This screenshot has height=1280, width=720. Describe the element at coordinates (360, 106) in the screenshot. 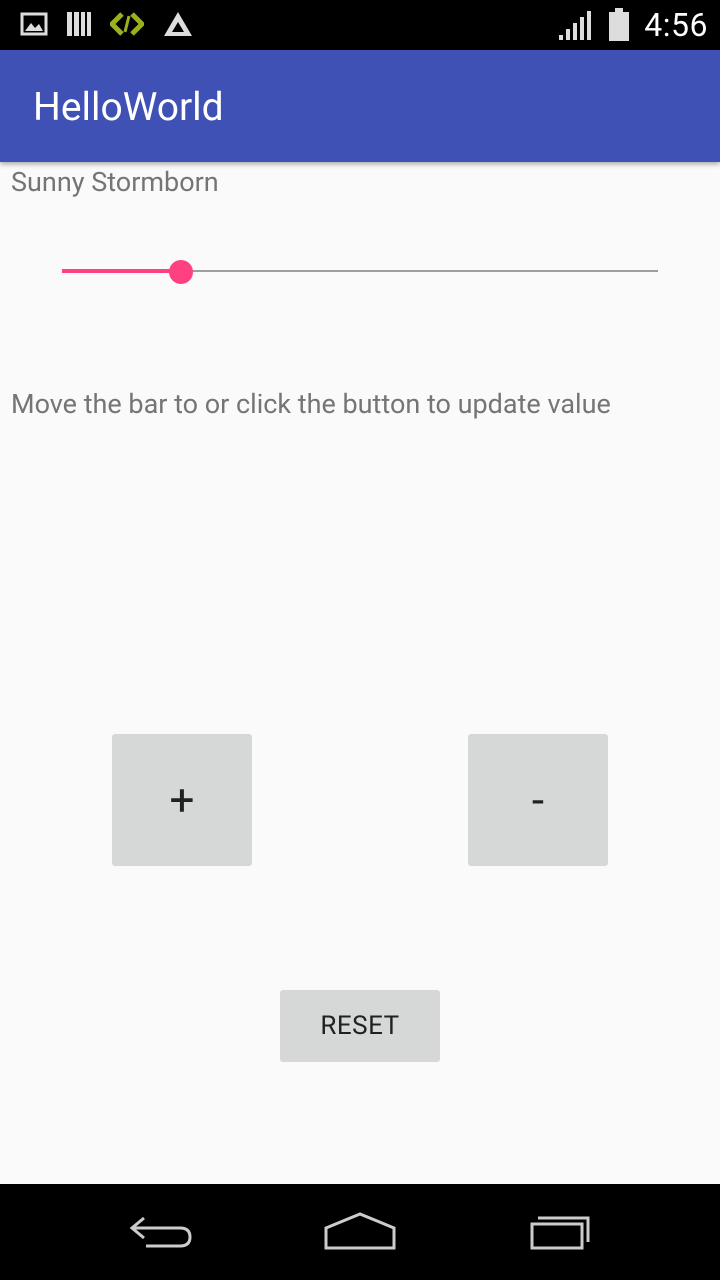

I see `app-bar: HelloWorld` at that location.